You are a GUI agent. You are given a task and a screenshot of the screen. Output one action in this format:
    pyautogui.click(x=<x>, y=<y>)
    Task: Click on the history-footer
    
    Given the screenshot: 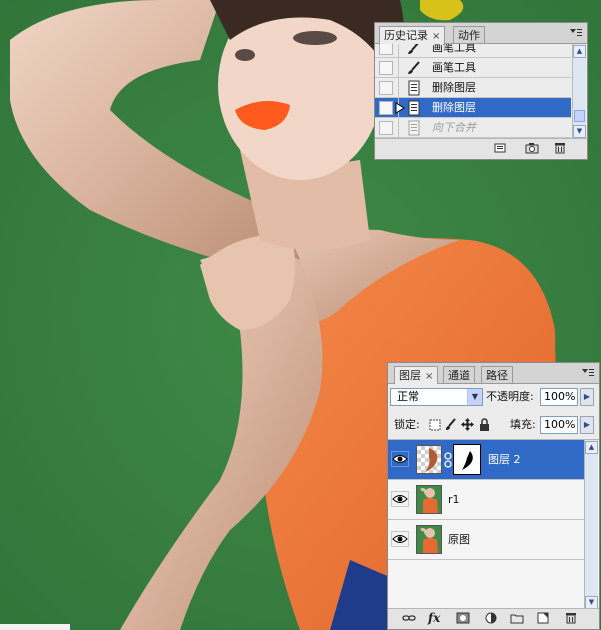 What is the action you would take?
    pyautogui.click(x=481, y=148)
    